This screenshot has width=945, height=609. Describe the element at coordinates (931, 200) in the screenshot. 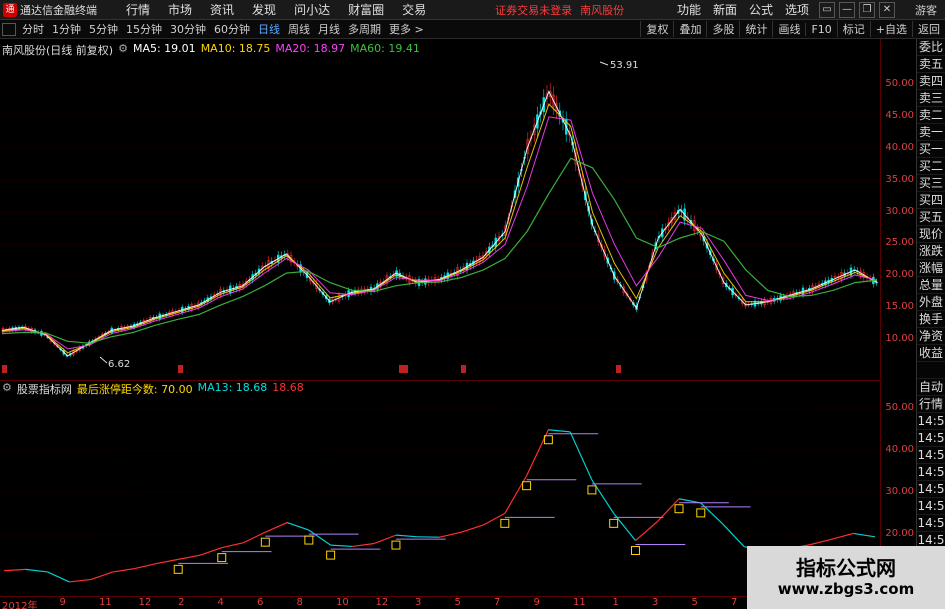

I see `side-item: 买四` at that location.